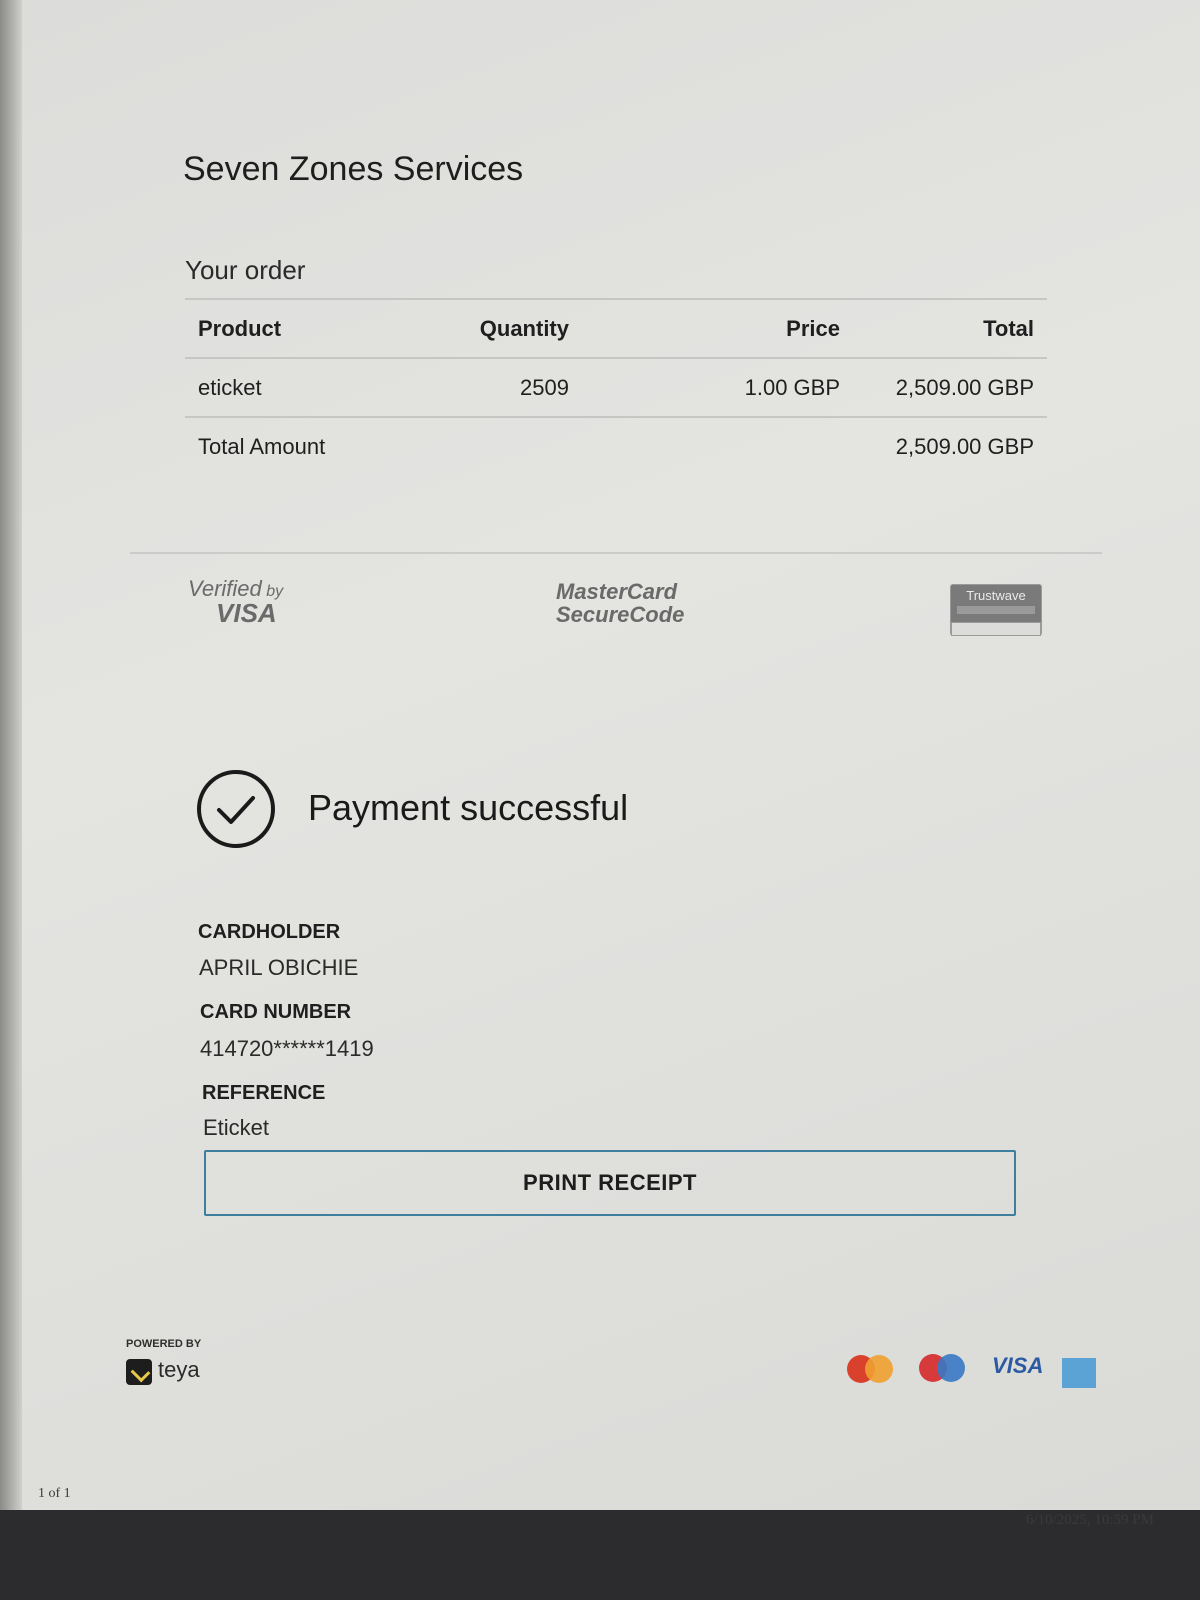  Describe the element at coordinates (139, 1372) in the screenshot. I see `teya-icon` at that location.